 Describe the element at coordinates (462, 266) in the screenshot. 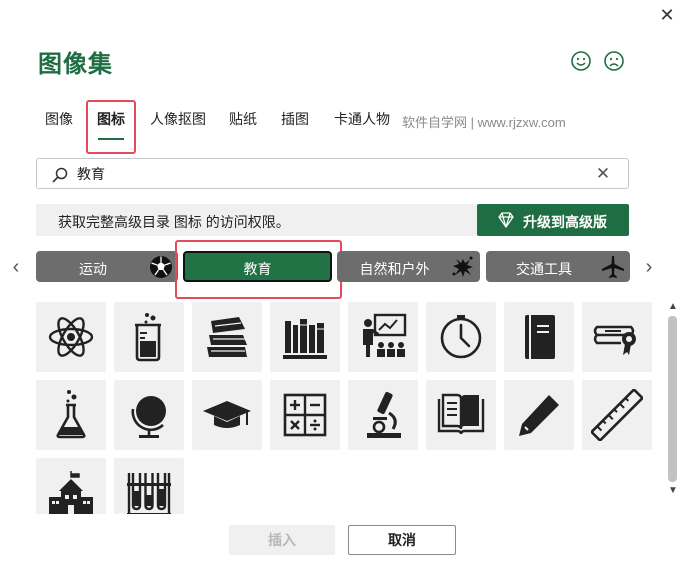

I see `paint-splat-icon` at that location.